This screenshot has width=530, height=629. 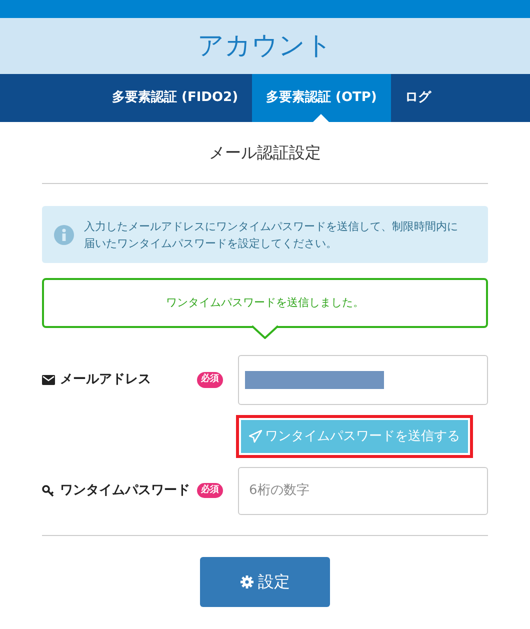 What do you see at coordinates (125, 491) in the screenshot?
I see `field-label: ワンタイムパスワード` at bounding box center [125, 491].